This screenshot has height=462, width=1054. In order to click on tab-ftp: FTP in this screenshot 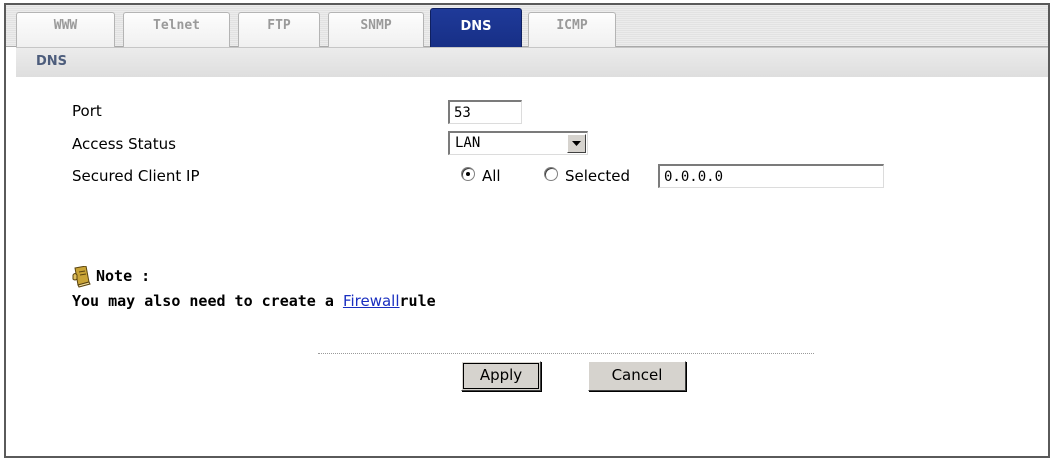, I will do `click(279, 29)`.